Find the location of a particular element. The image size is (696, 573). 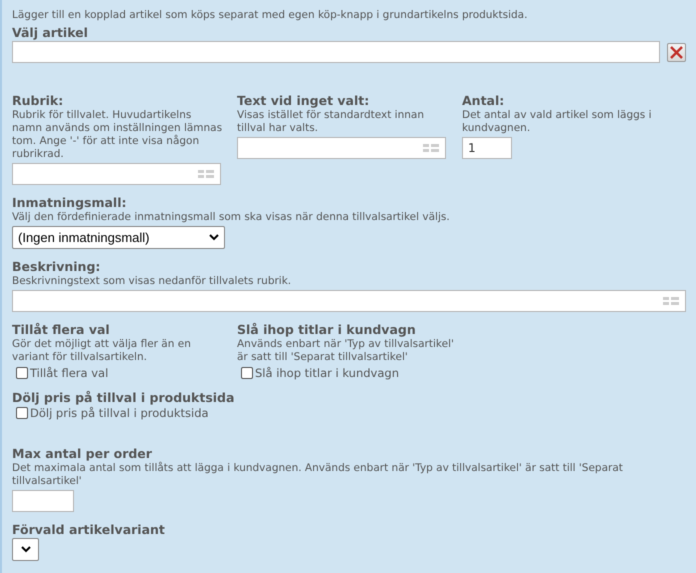

field-hint: Rubrik för tillvalet. Huvudartikelns namn används om inställningen lämnas tom. Ange '-' för att inte visa någon rubrikrad. is located at coordinates (117, 135).